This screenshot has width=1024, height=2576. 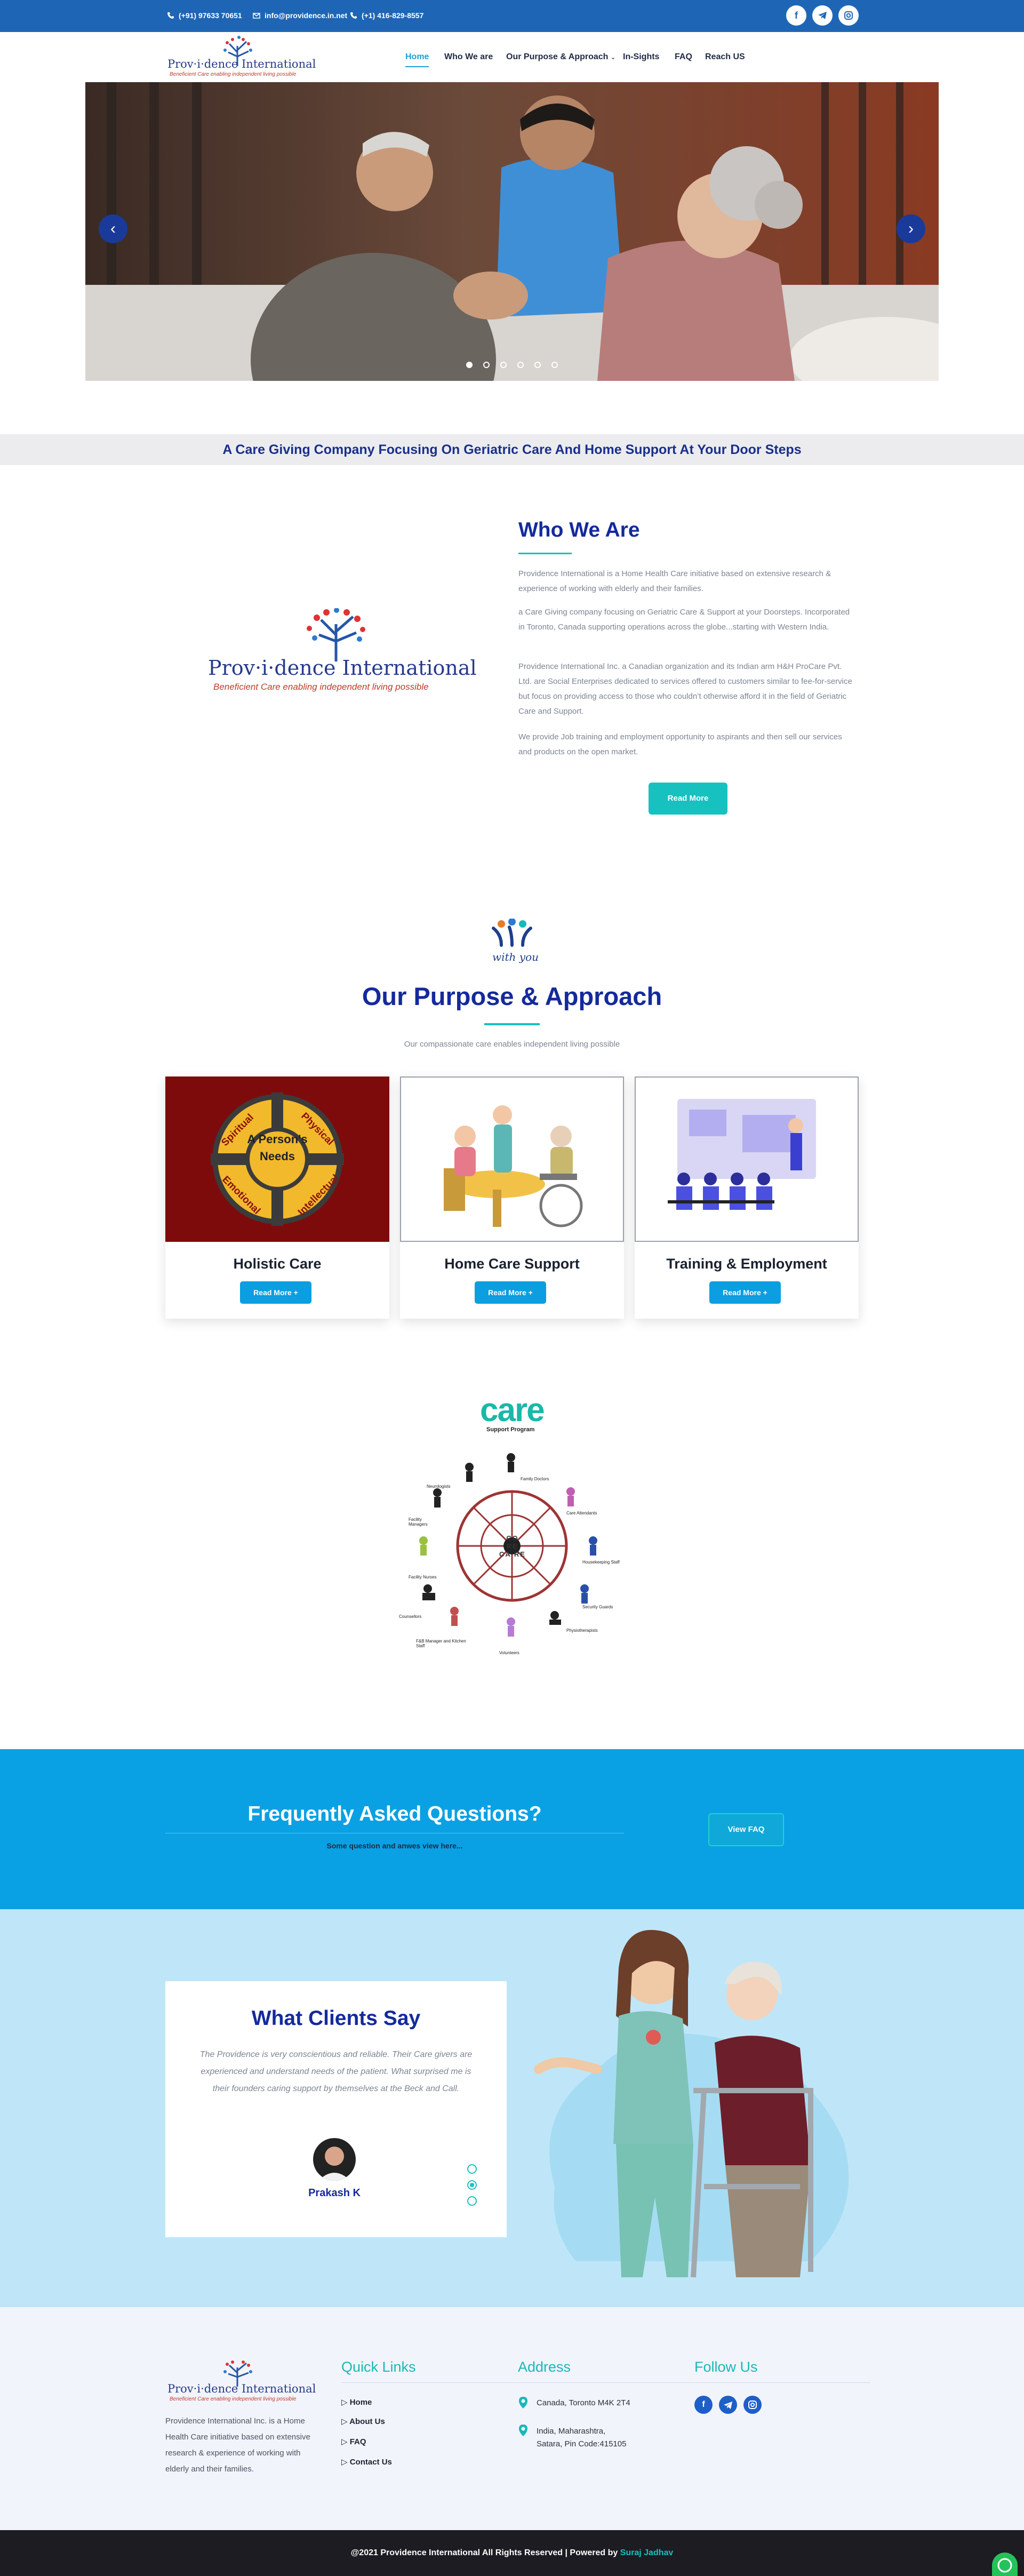 What do you see at coordinates (342, 668) in the screenshot?
I see `who-logo-name: Prov·i·dence International` at bounding box center [342, 668].